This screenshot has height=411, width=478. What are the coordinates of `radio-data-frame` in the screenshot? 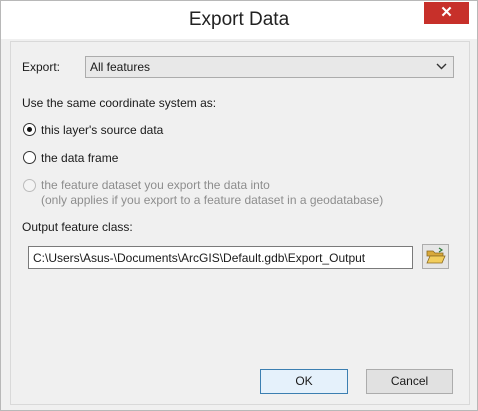 It's located at (29, 157).